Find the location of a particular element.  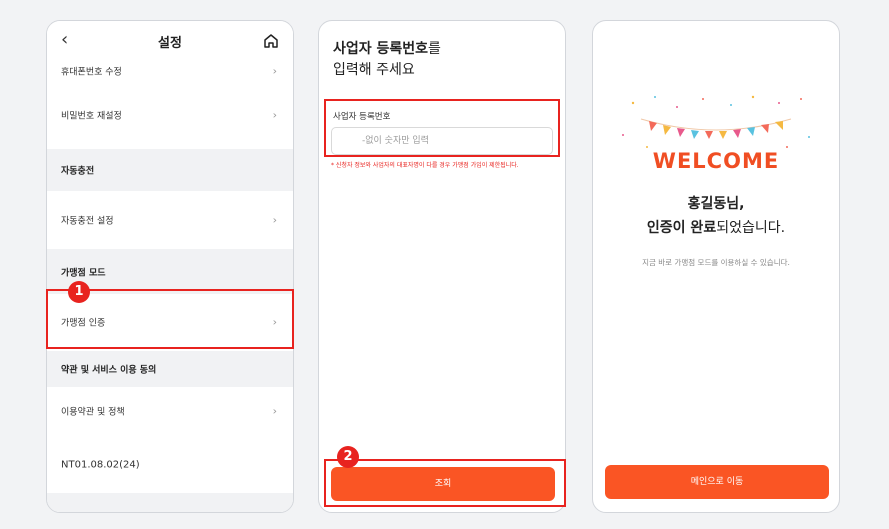

highlight-box-input is located at coordinates (442, 128).